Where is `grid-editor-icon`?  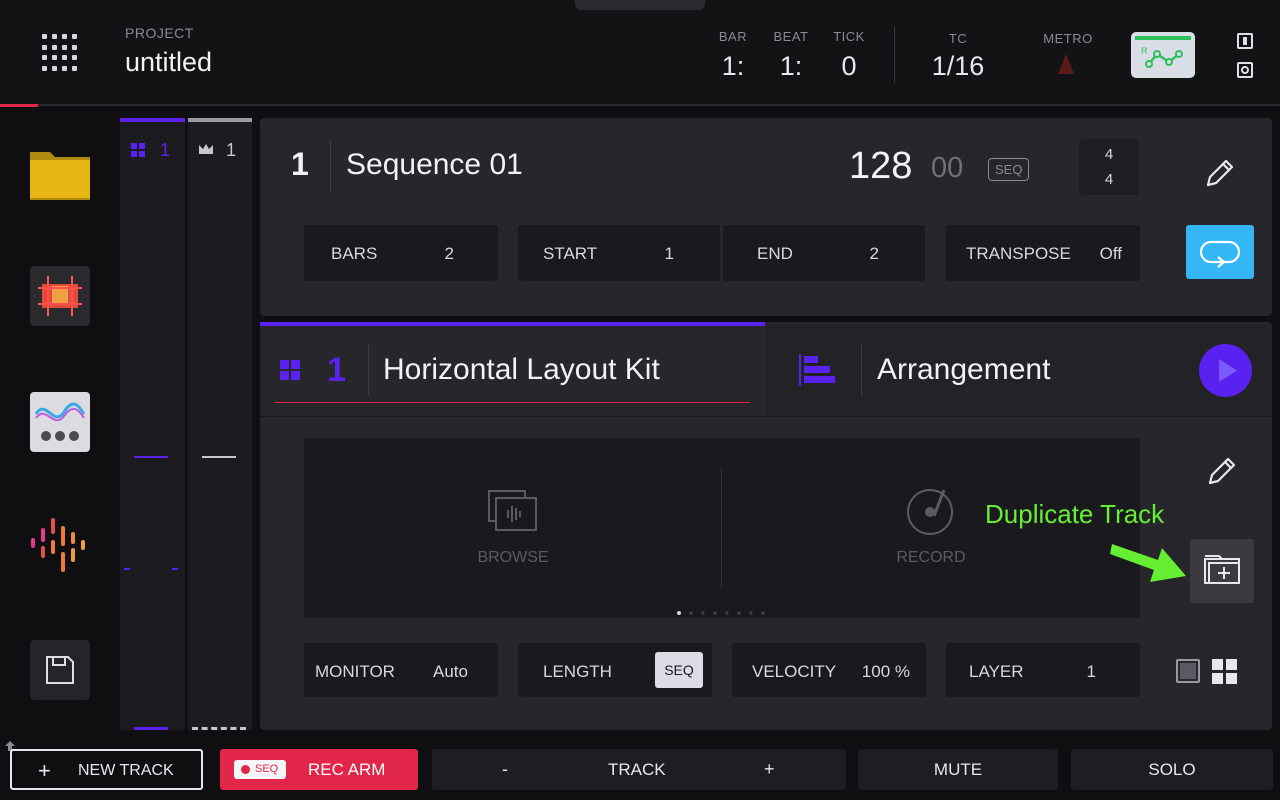
grid-editor-icon is located at coordinates (60, 296).